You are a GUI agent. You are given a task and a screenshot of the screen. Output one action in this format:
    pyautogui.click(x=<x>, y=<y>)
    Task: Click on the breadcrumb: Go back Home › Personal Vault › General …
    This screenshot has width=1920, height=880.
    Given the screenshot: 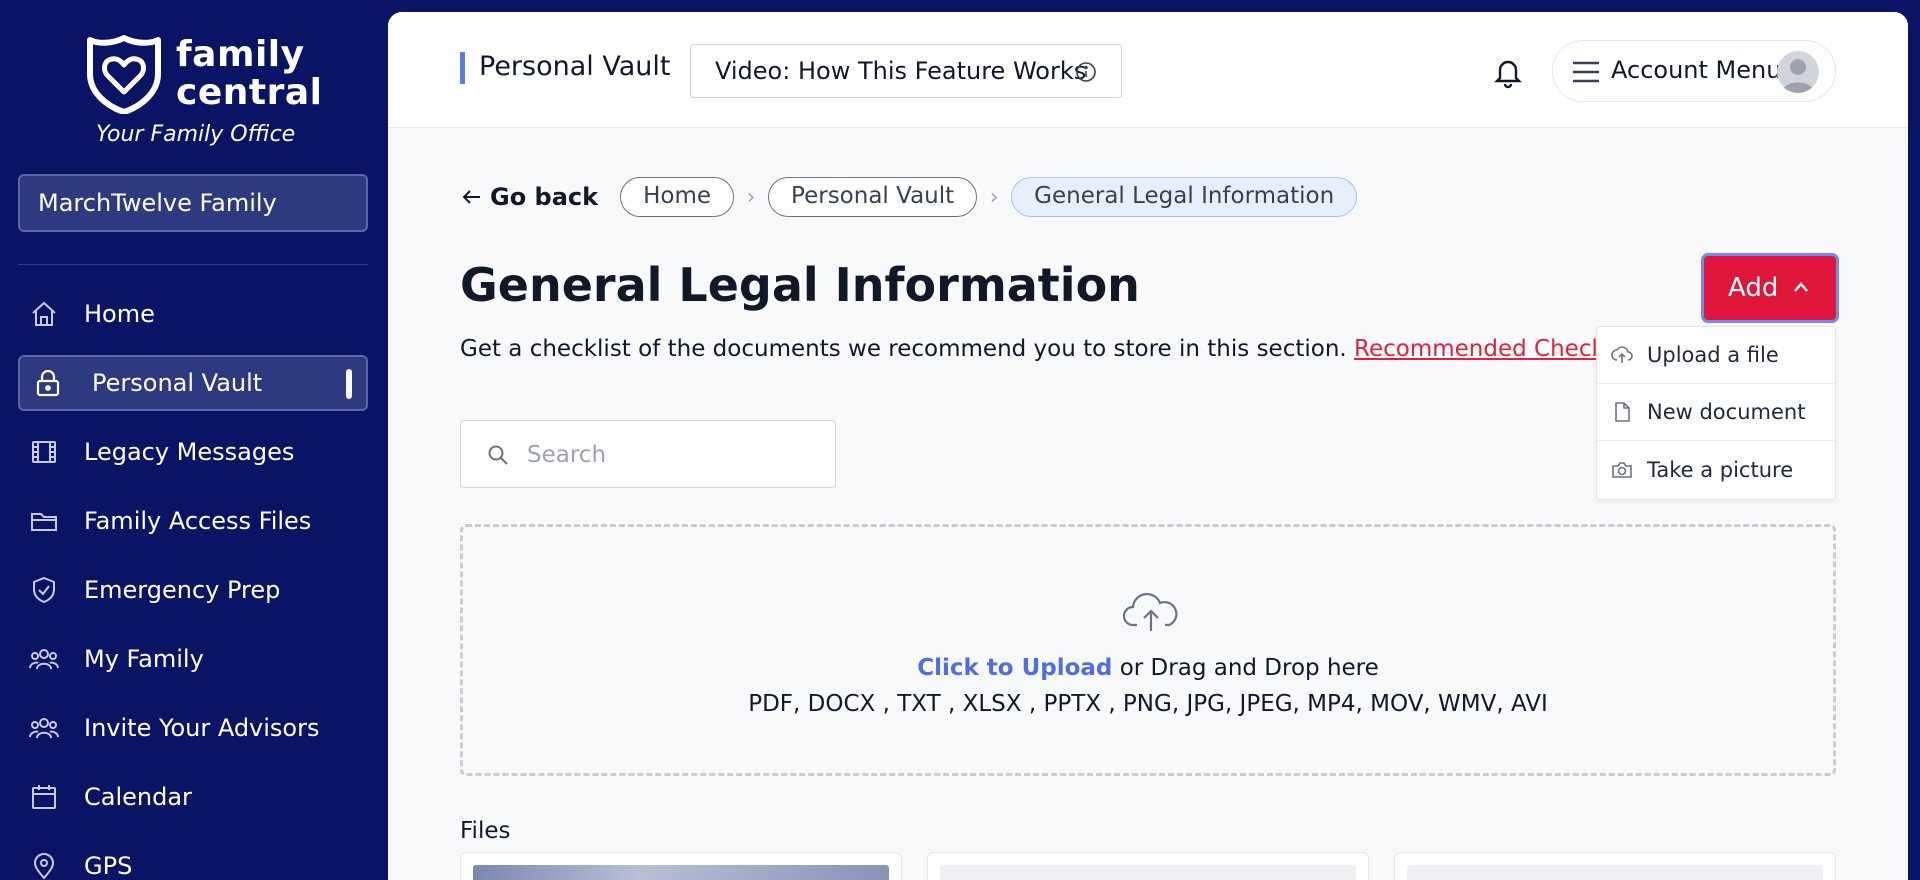 What is the action you would take?
    pyautogui.click(x=909, y=197)
    